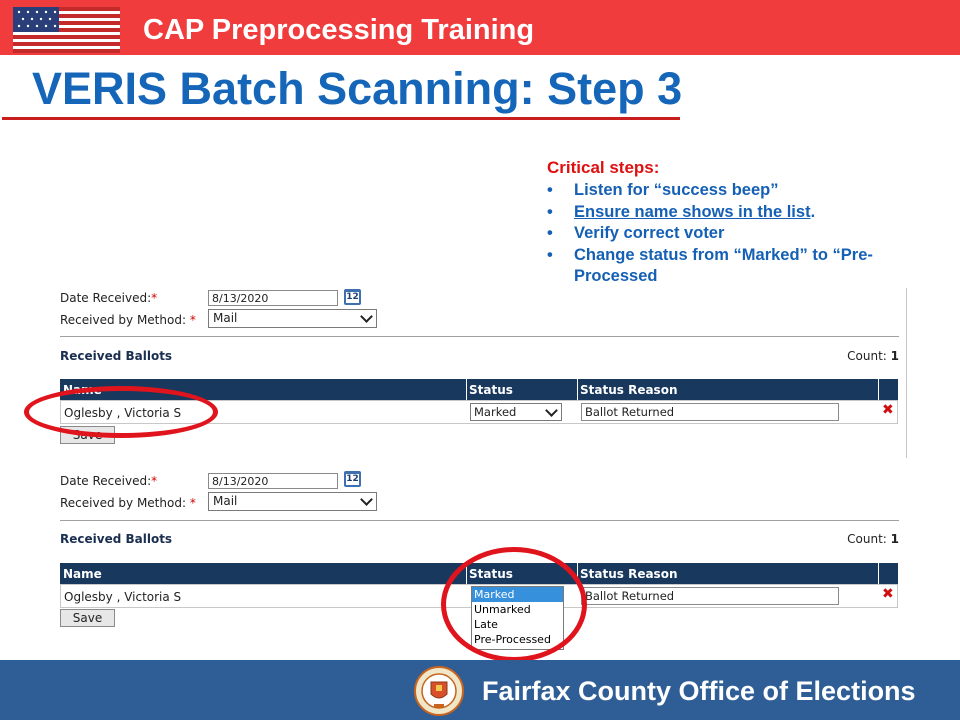 The height and width of the screenshot is (721, 960). I want to click on critical-step-item: • Listen for “success beep”, so click(747, 191).